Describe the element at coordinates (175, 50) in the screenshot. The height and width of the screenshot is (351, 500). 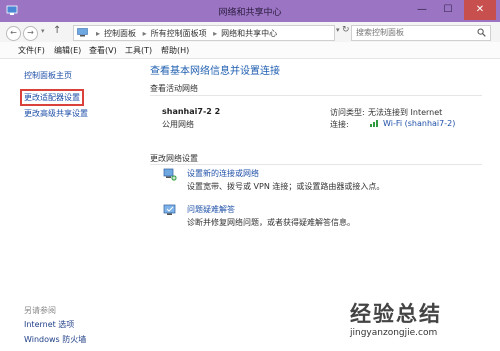
I see `menu-help: 帮助(H)` at that location.